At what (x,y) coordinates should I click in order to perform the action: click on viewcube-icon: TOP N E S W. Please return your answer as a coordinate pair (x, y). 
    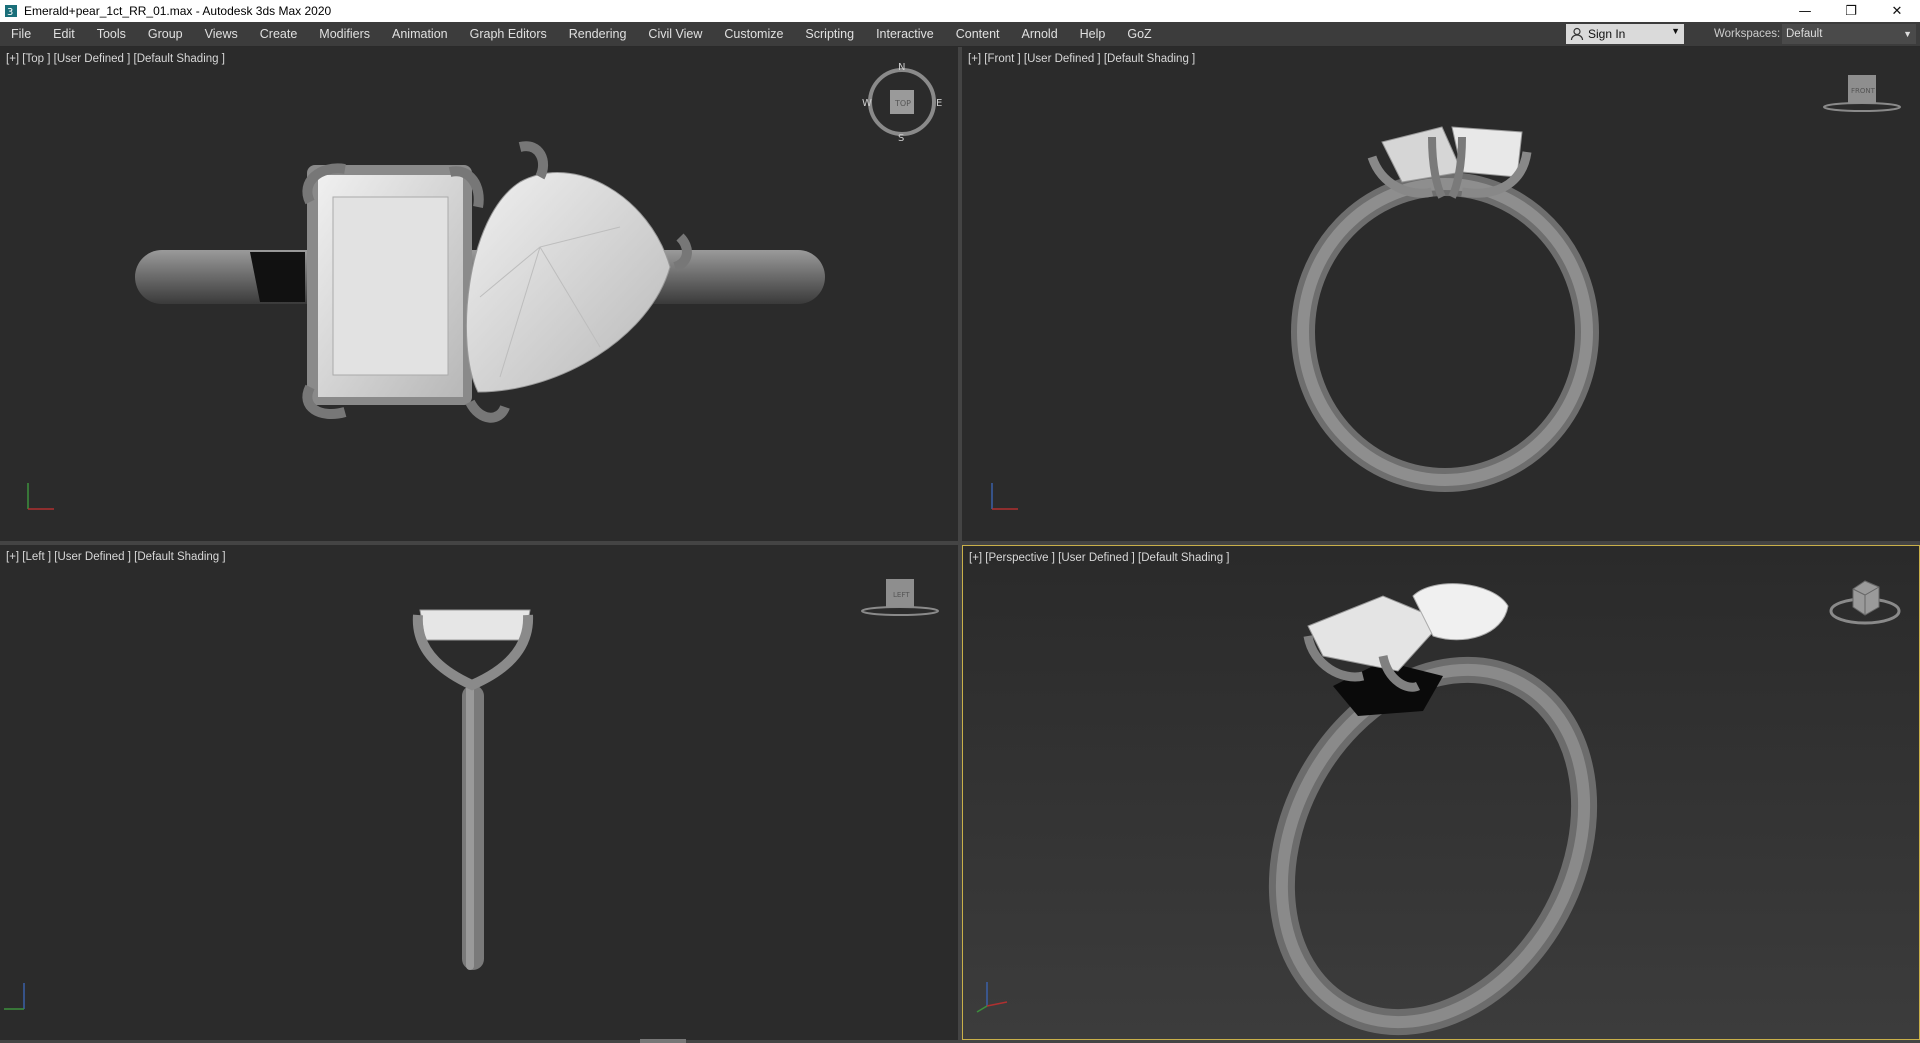
    Looking at the image, I should click on (902, 103).